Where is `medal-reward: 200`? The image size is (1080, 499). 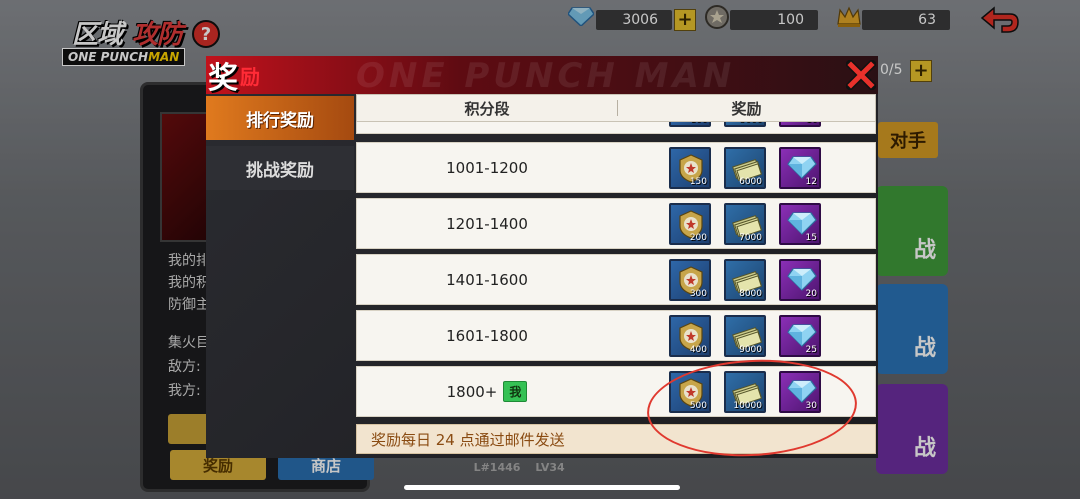 medal-reward: 200 is located at coordinates (690, 223).